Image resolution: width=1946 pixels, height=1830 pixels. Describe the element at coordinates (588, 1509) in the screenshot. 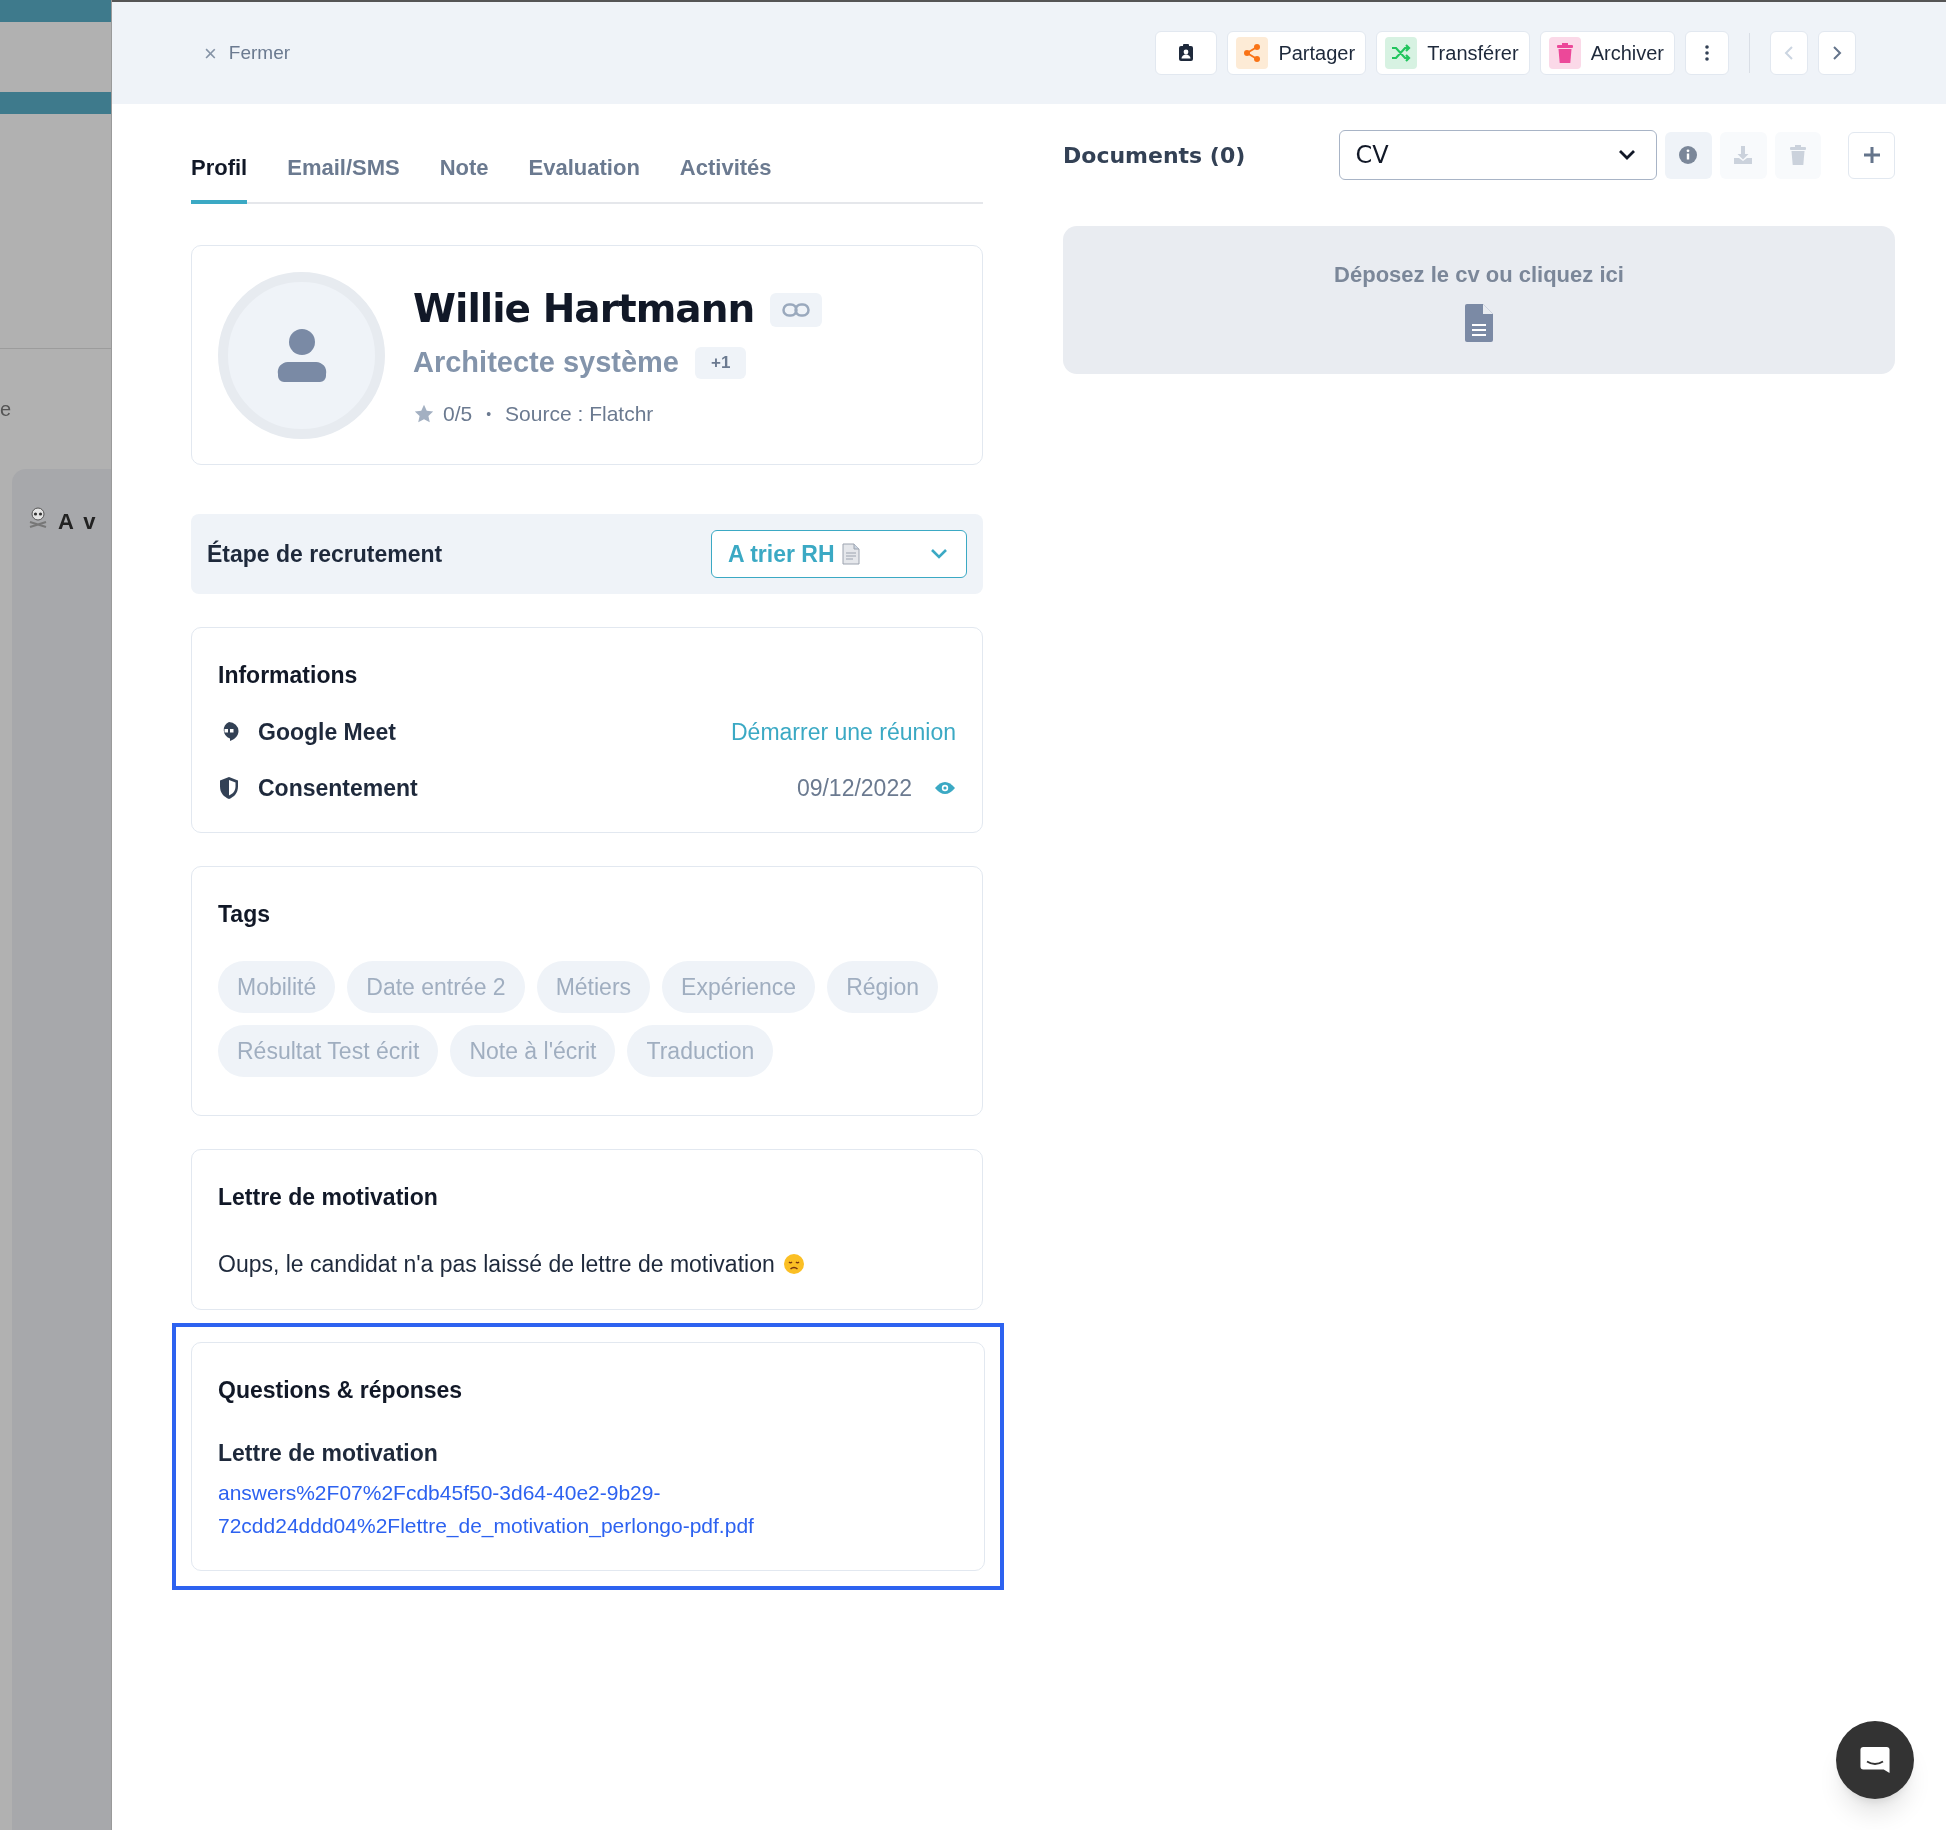

I see `answer-link: answers%2F07%2Fcdb45f50-3d64-40e2-9b29-72cdd24ddd04%2Flettre_de_motivation_perlongo-pdf.pdf` at that location.